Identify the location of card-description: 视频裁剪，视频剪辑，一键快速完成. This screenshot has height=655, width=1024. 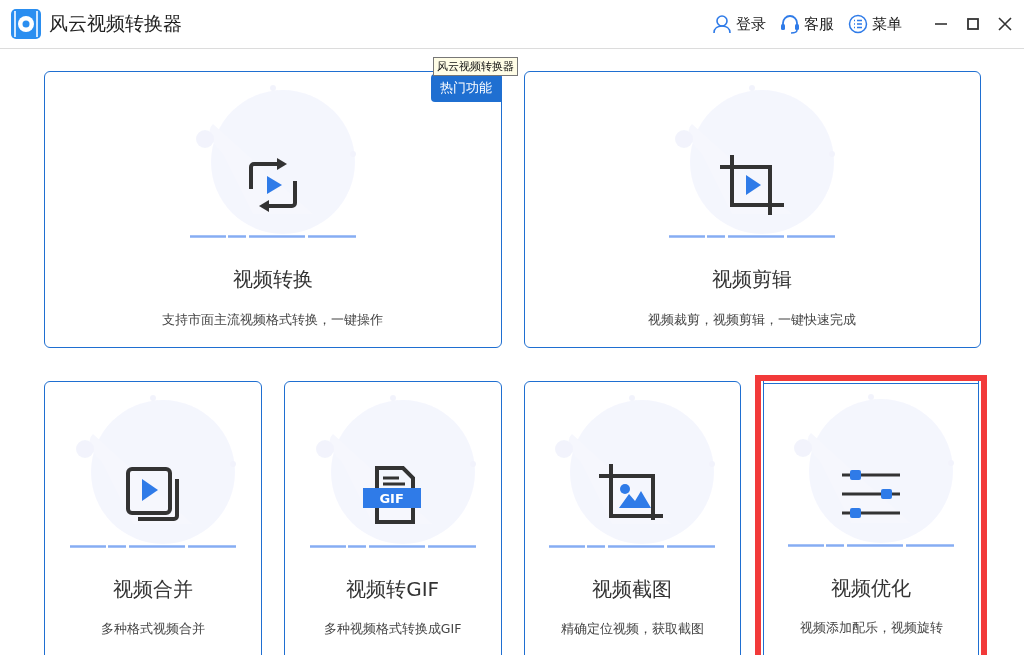
(752, 320).